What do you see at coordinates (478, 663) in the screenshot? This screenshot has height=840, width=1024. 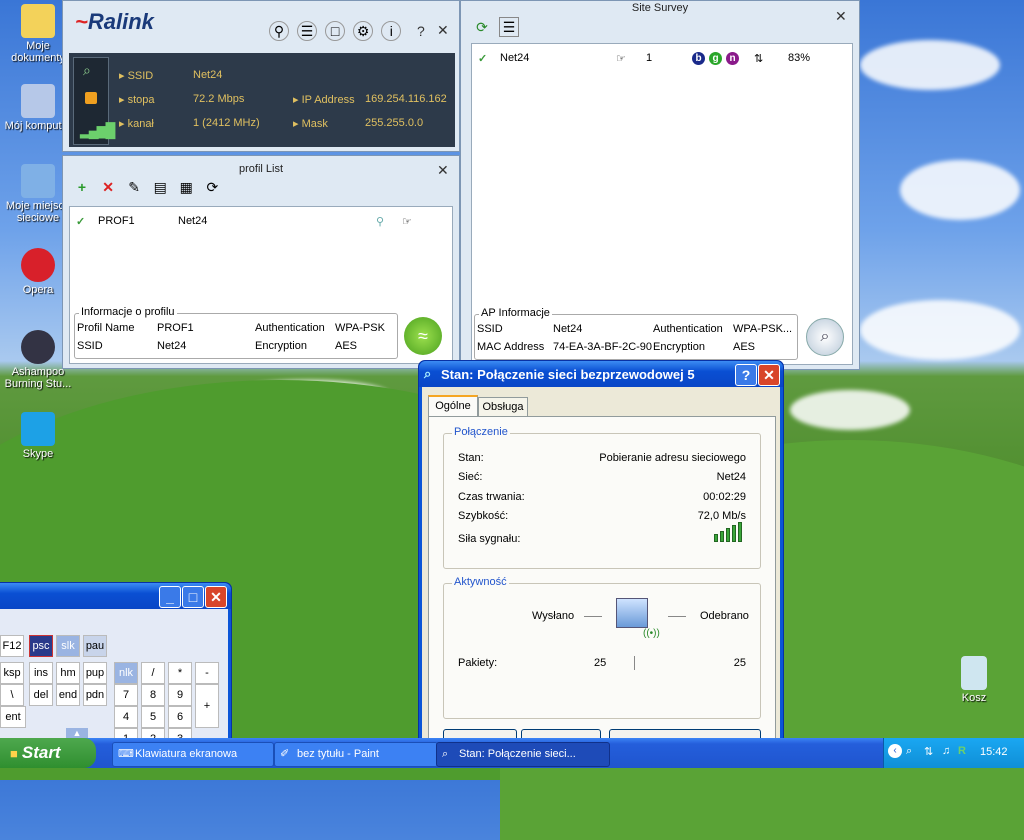 I see `packets-label: Pakiety:` at bounding box center [478, 663].